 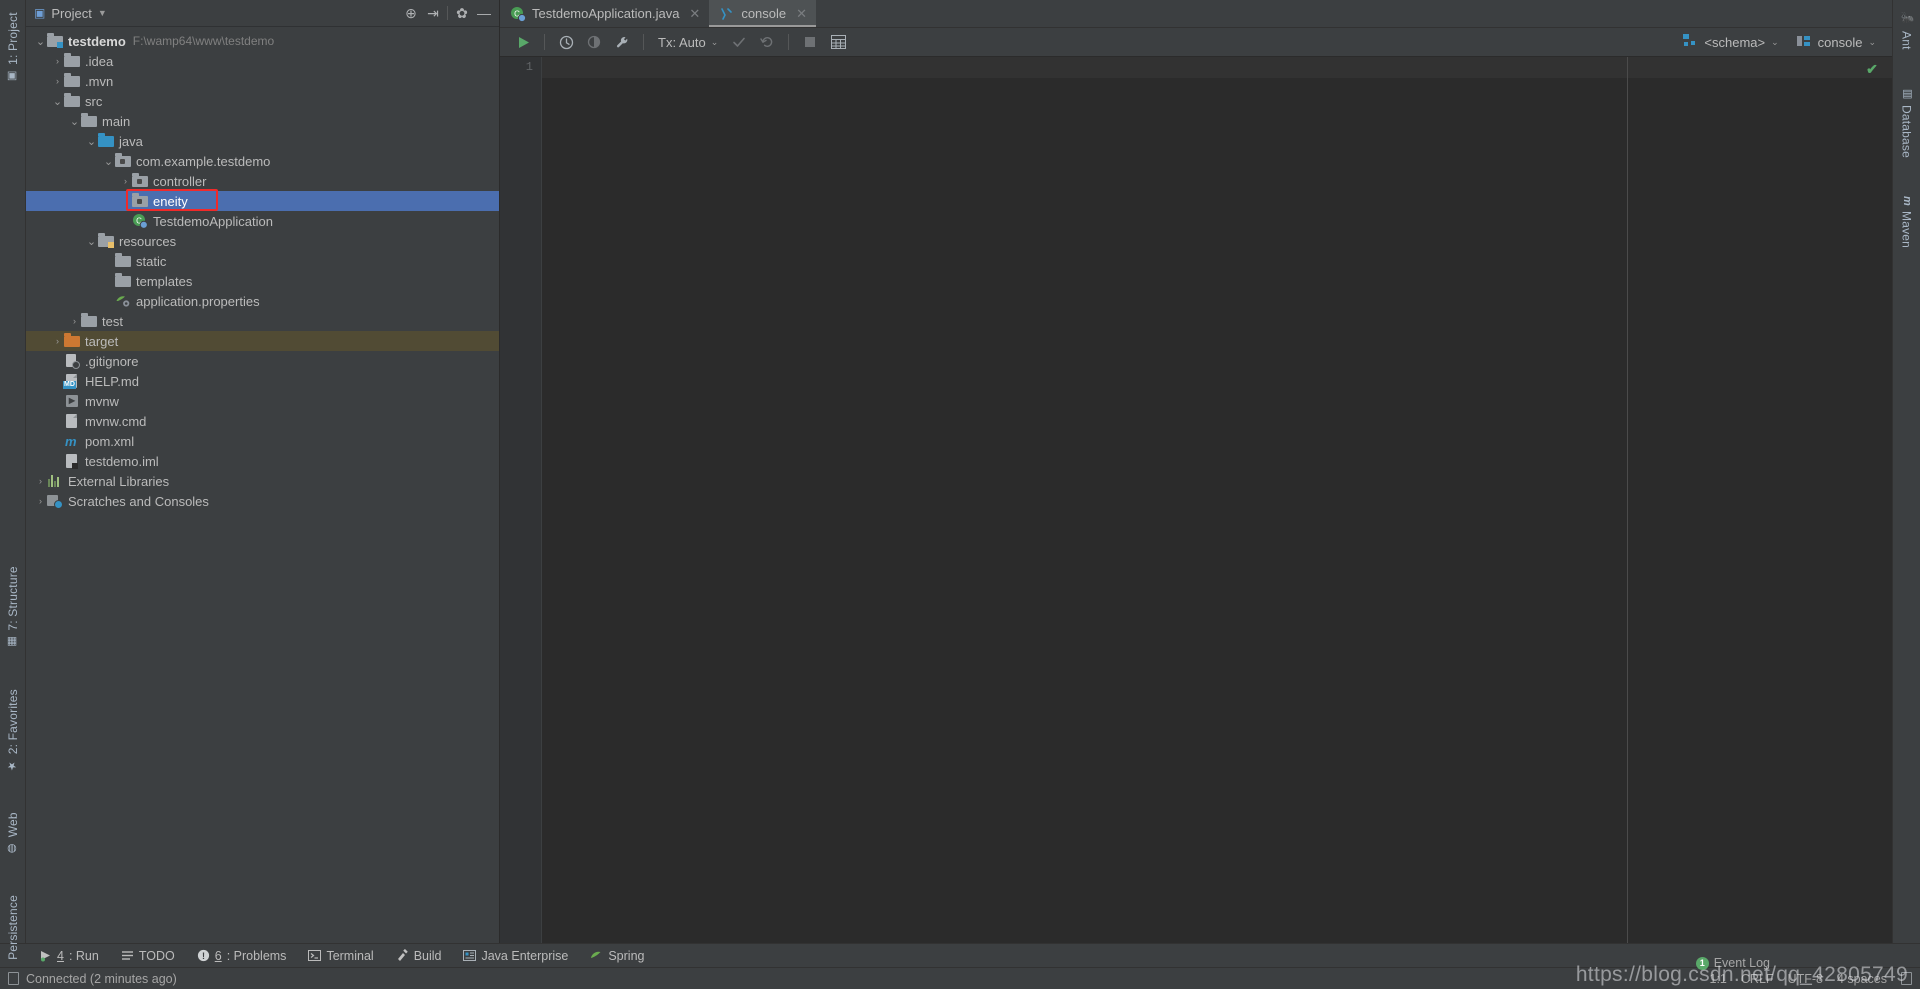 What do you see at coordinates (1718, 979) in the screenshot?
I see `caret-position: 1:1` at bounding box center [1718, 979].